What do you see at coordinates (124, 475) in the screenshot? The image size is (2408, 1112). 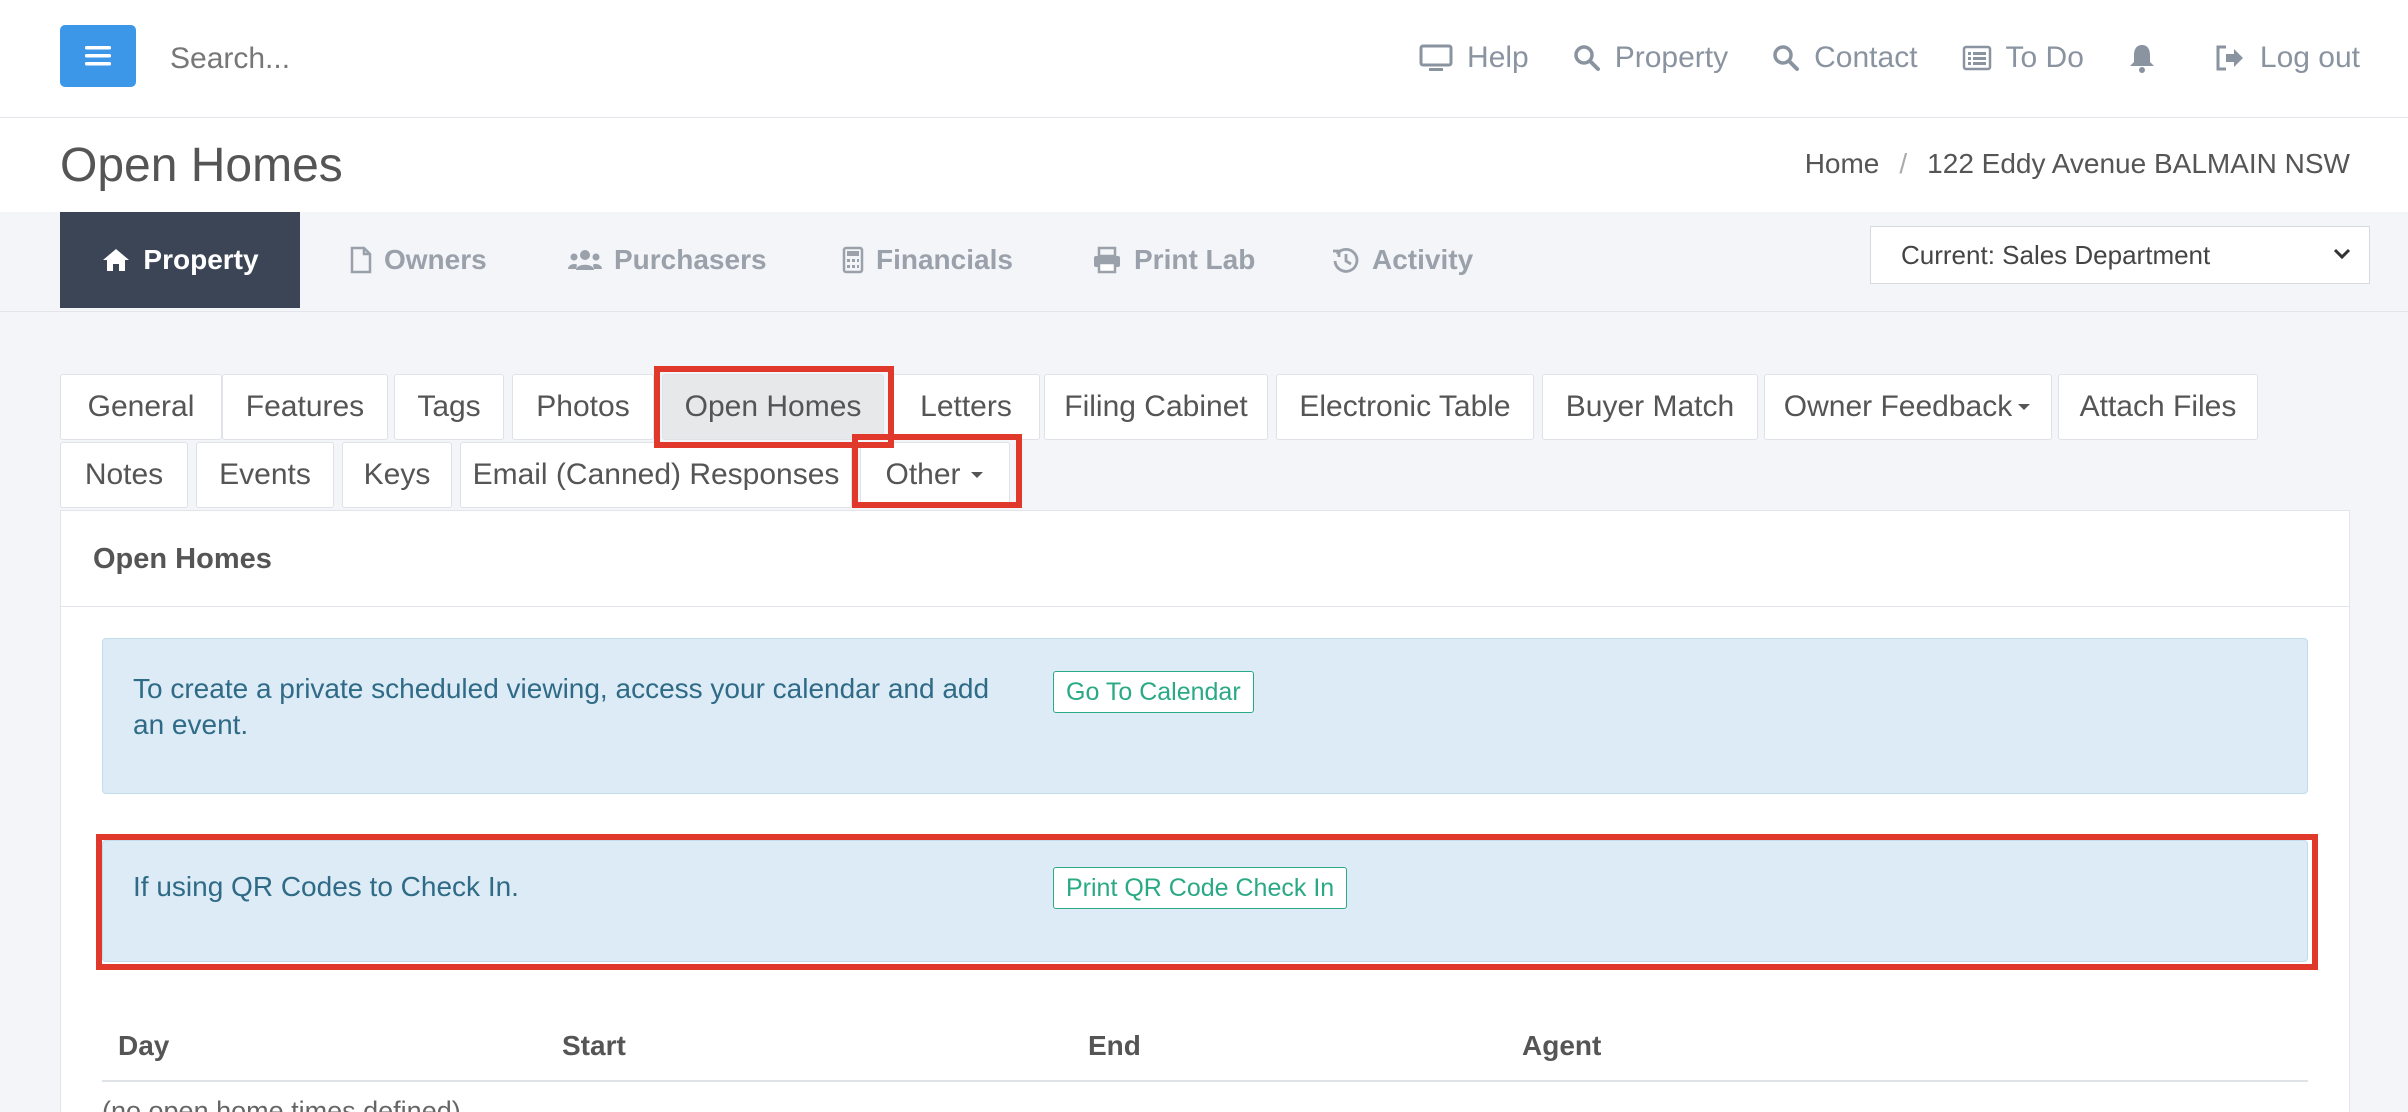 I see `subtab-notes: Notes` at bounding box center [124, 475].